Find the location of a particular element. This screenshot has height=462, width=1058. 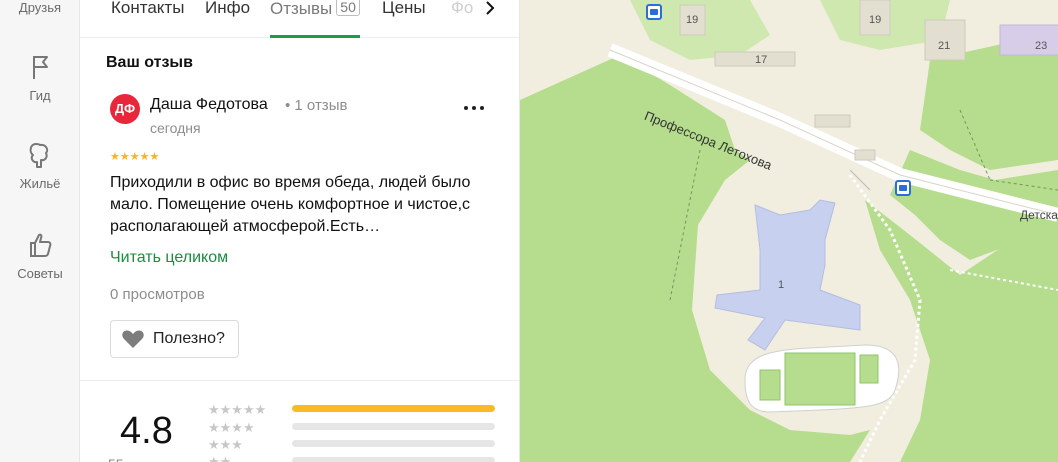

reviews-count-badge: 50 is located at coordinates (348, 8).